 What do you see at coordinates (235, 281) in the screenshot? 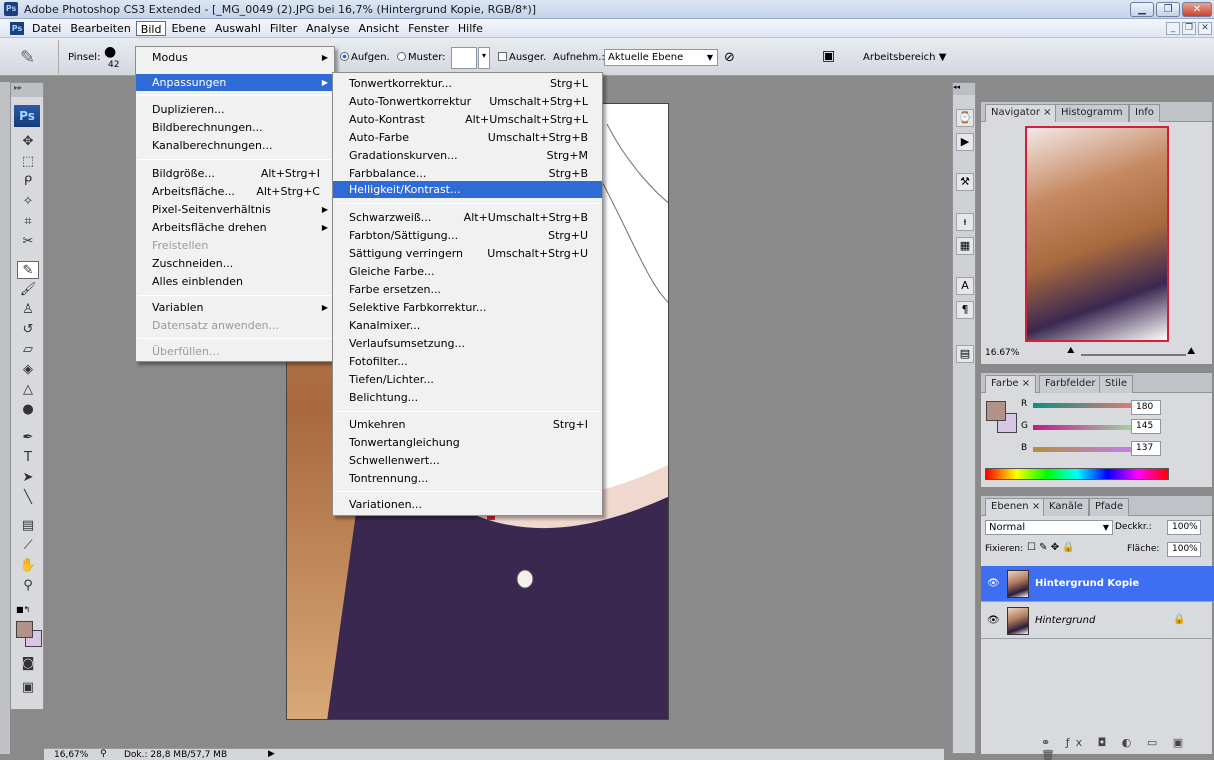
I see `menu-item-alles-einblenden: Alles einblenden` at bounding box center [235, 281].